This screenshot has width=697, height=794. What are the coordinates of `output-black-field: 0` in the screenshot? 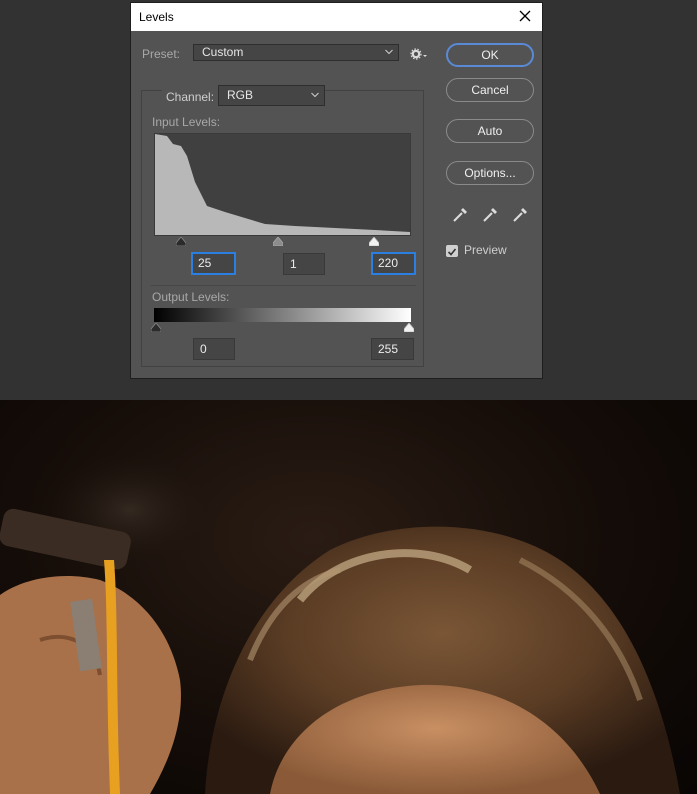 It's located at (214, 349).